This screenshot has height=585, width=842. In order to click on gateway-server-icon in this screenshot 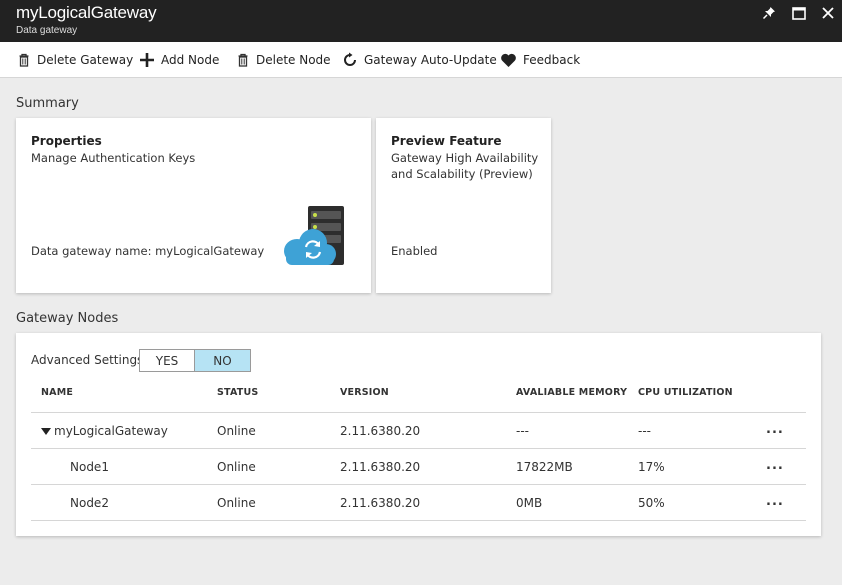, I will do `click(314, 235)`.